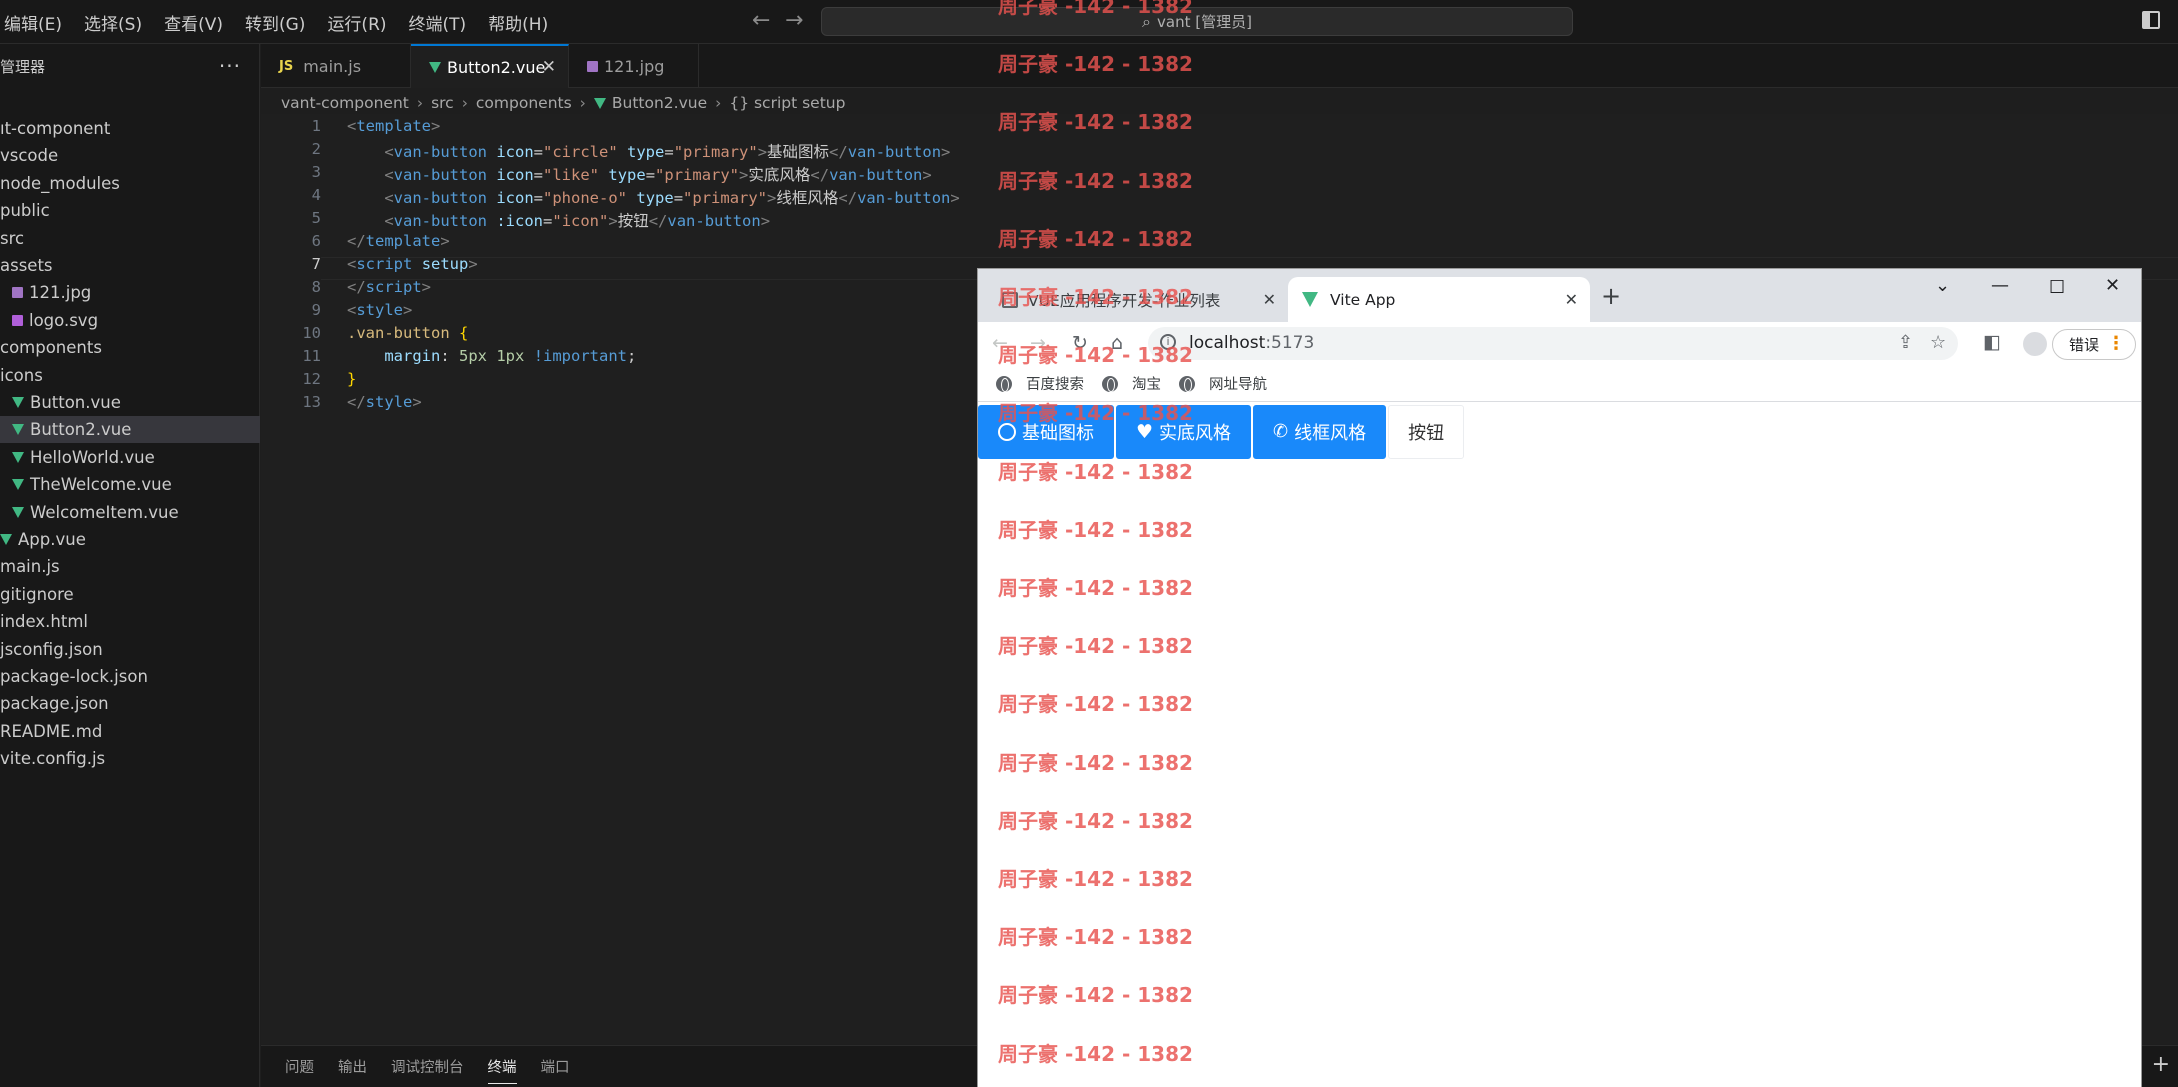 The width and height of the screenshot is (2178, 1087). Describe the element at coordinates (352, 1066) in the screenshot. I see `tab-output: 输出` at that location.